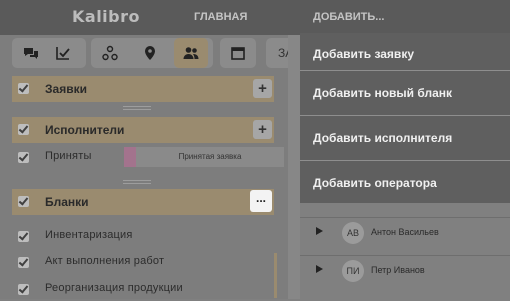 The height and width of the screenshot is (301, 510). Describe the element at coordinates (398, 270) in the screenshot. I see `person-name: Петр Иванов` at that location.